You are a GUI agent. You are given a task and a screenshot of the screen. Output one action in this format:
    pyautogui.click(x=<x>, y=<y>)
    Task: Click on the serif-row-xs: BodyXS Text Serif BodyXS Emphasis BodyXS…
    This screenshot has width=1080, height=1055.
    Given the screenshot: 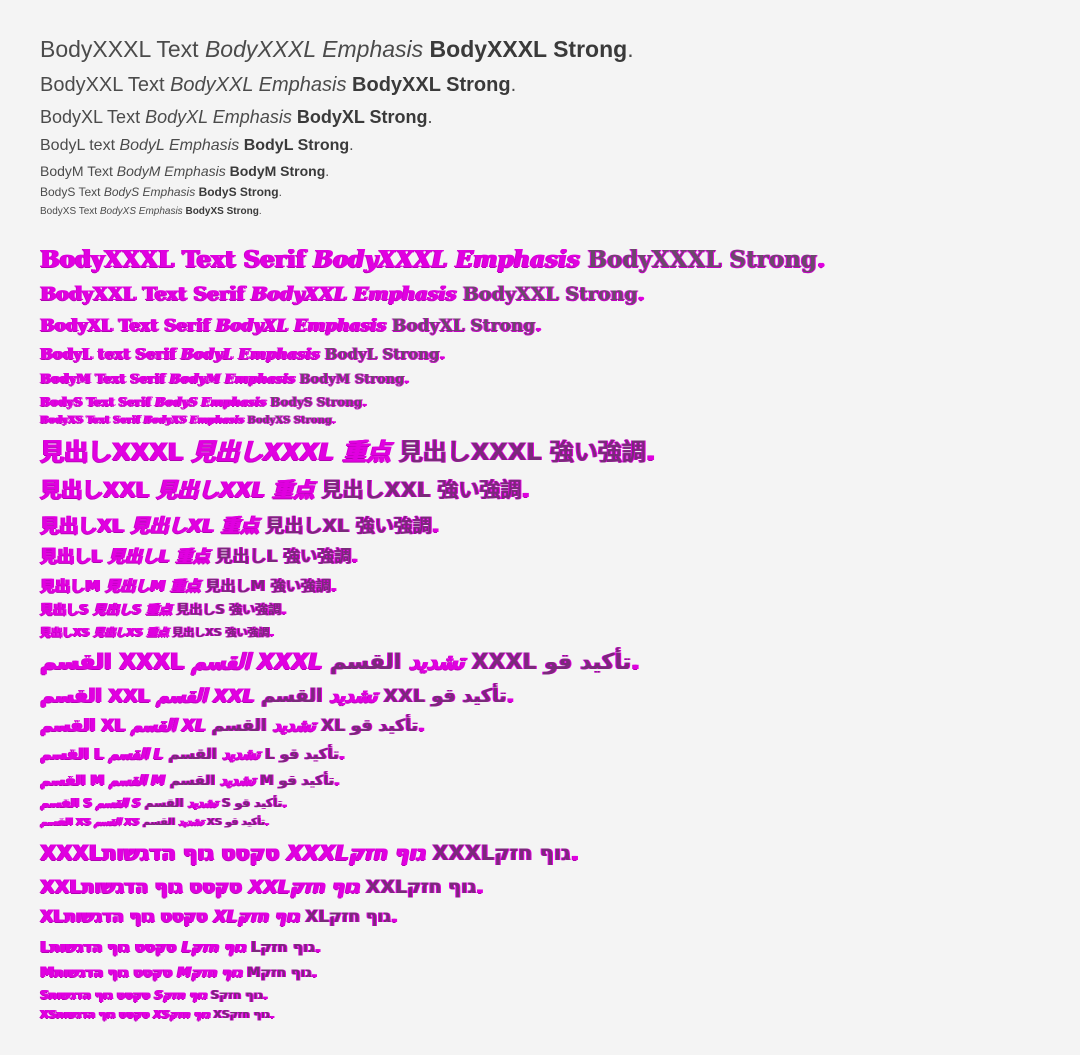 What is the action you would take?
    pyautogui.click(x=187, y=421)
    